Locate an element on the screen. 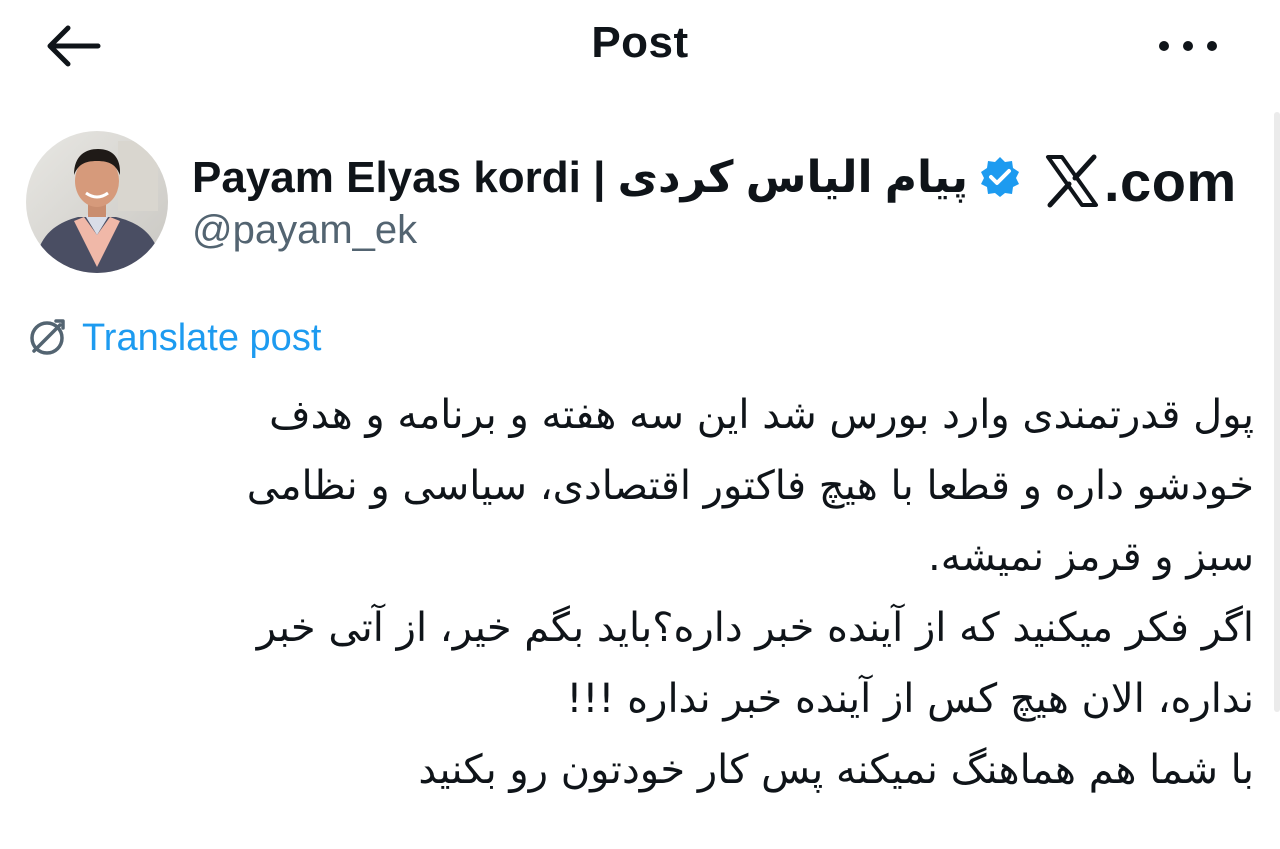  author-line: Payam Elyas kordi | پیام الیاس کردی is located at coordinates (607, 177).